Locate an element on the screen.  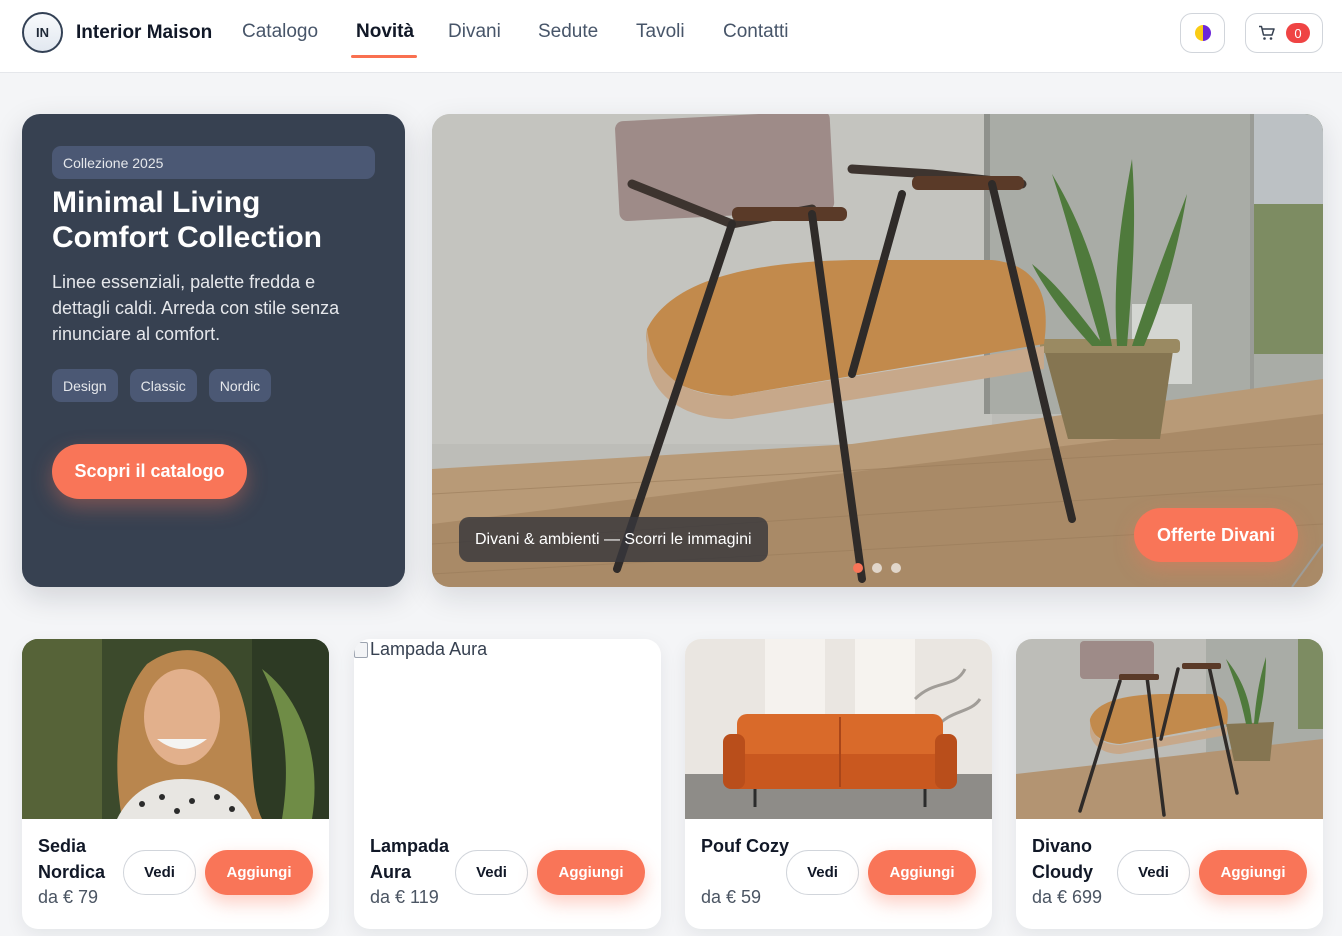
armchair-image is located at coordinates (1169, 729).